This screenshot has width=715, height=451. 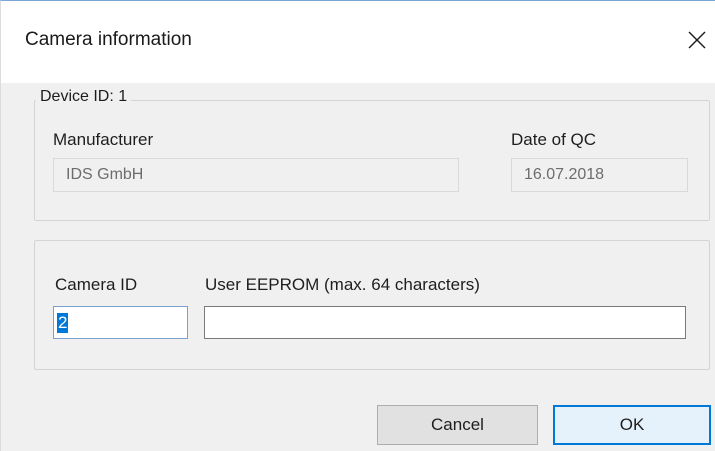 What do you see at coordinates (342, 284) in the screenshot?
I see `user-eeprom-label: User EEPROM (max. 64 characters)` at bounding box center [342, 284].